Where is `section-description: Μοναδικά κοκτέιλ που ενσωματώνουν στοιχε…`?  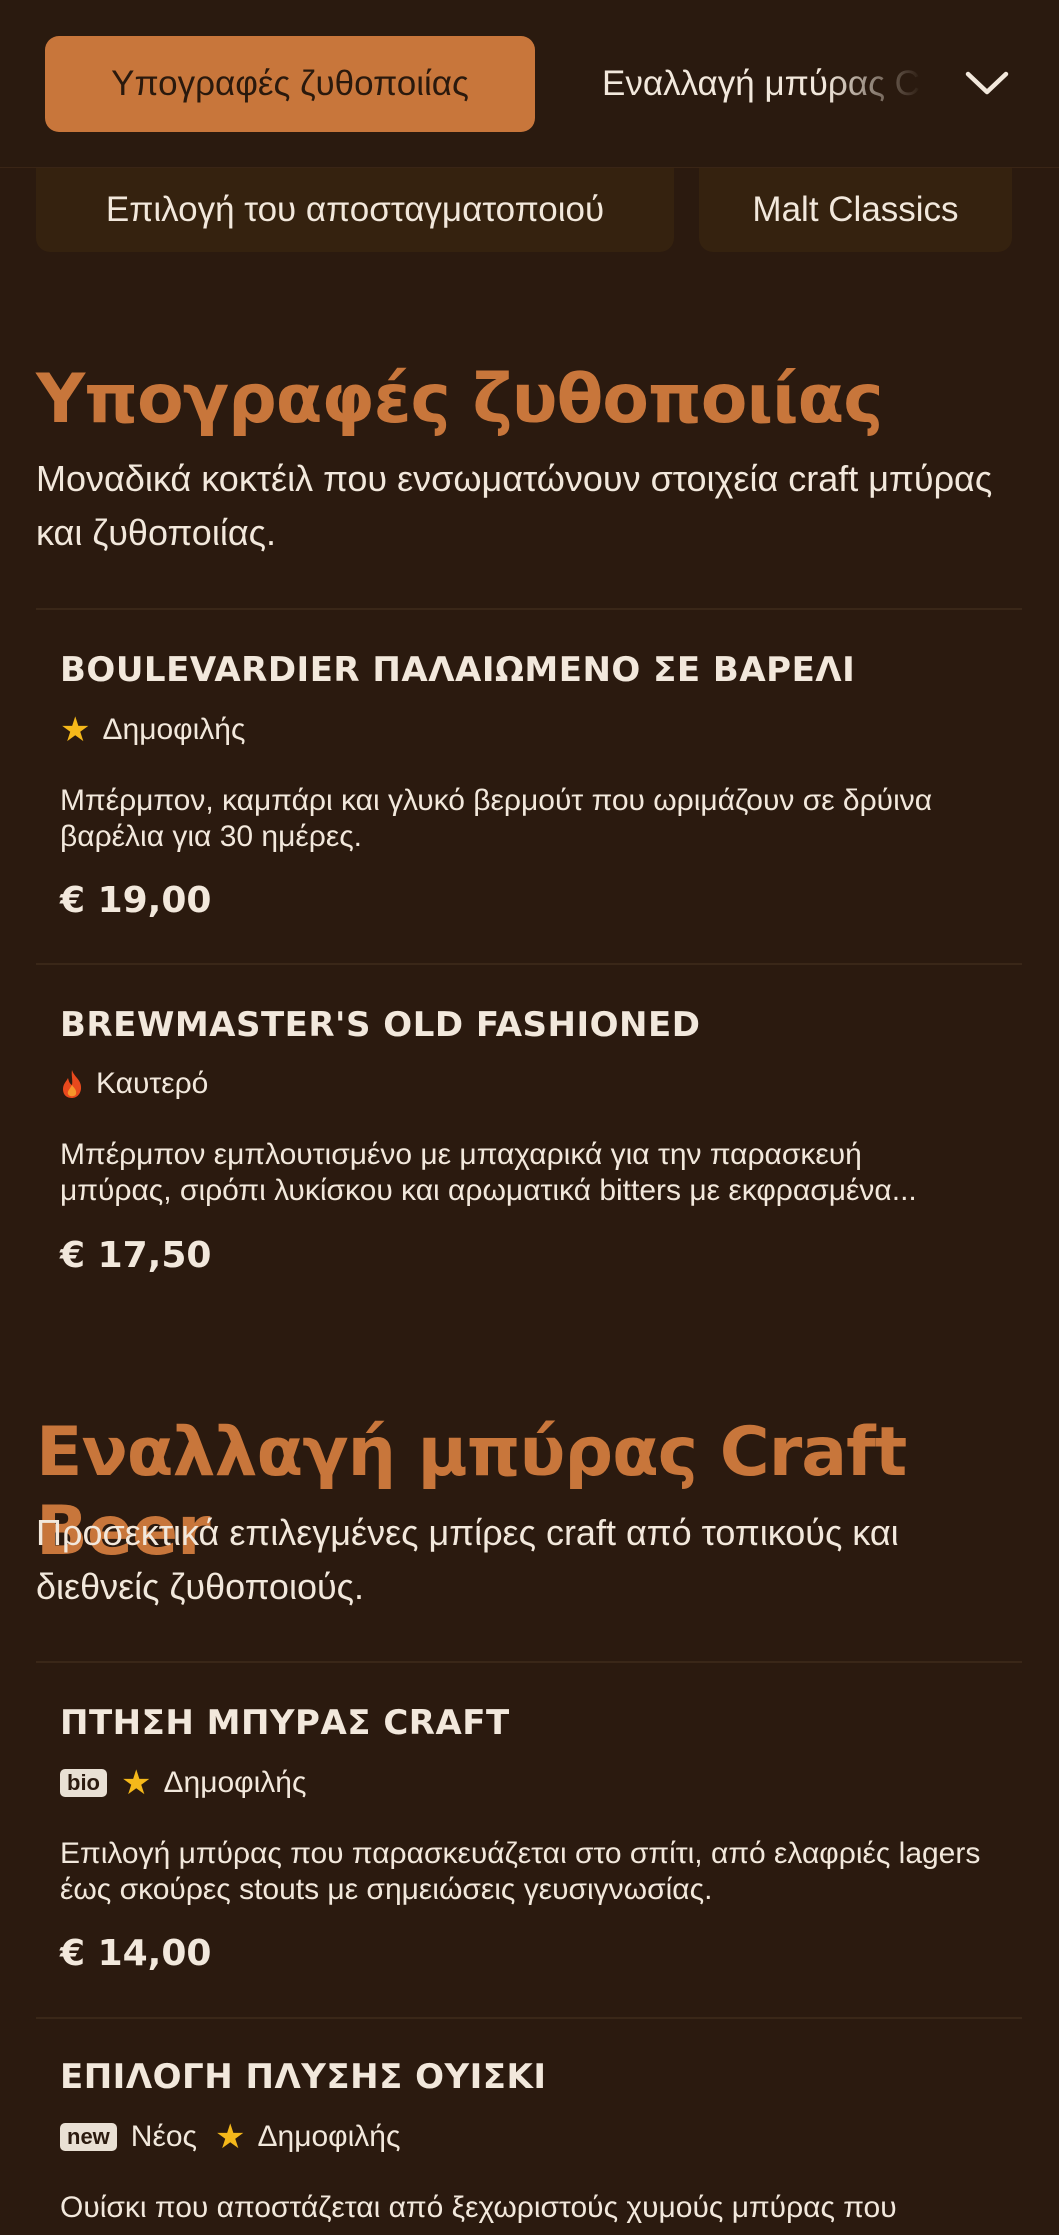 section-description: Μοναδικά κοκτέιλ που ενσωματώνουν στοιχε… is located at coordinates (514, 505).